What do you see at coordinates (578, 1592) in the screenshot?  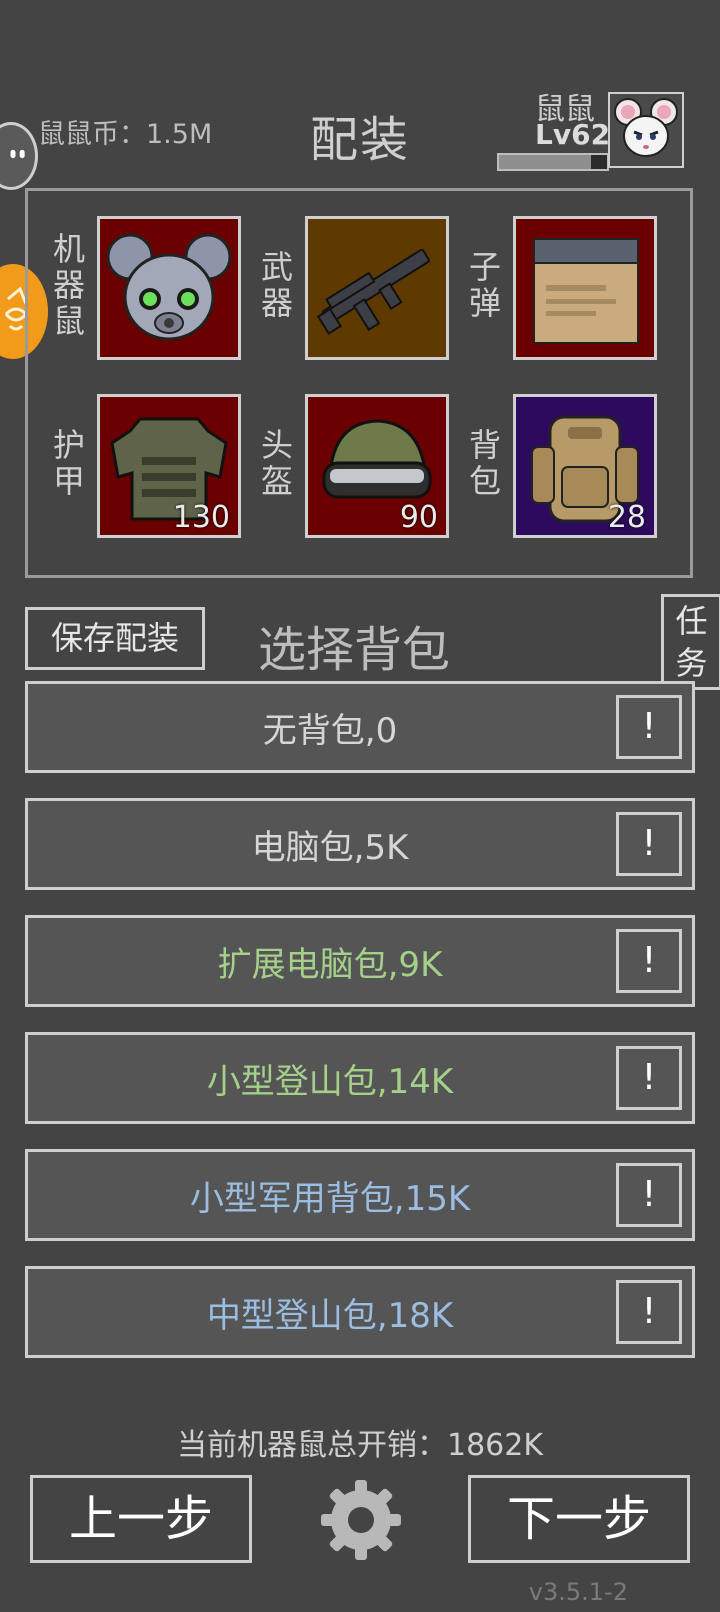 I see `version-label: v3.5.1-2` at bounding box center [578, 1592].